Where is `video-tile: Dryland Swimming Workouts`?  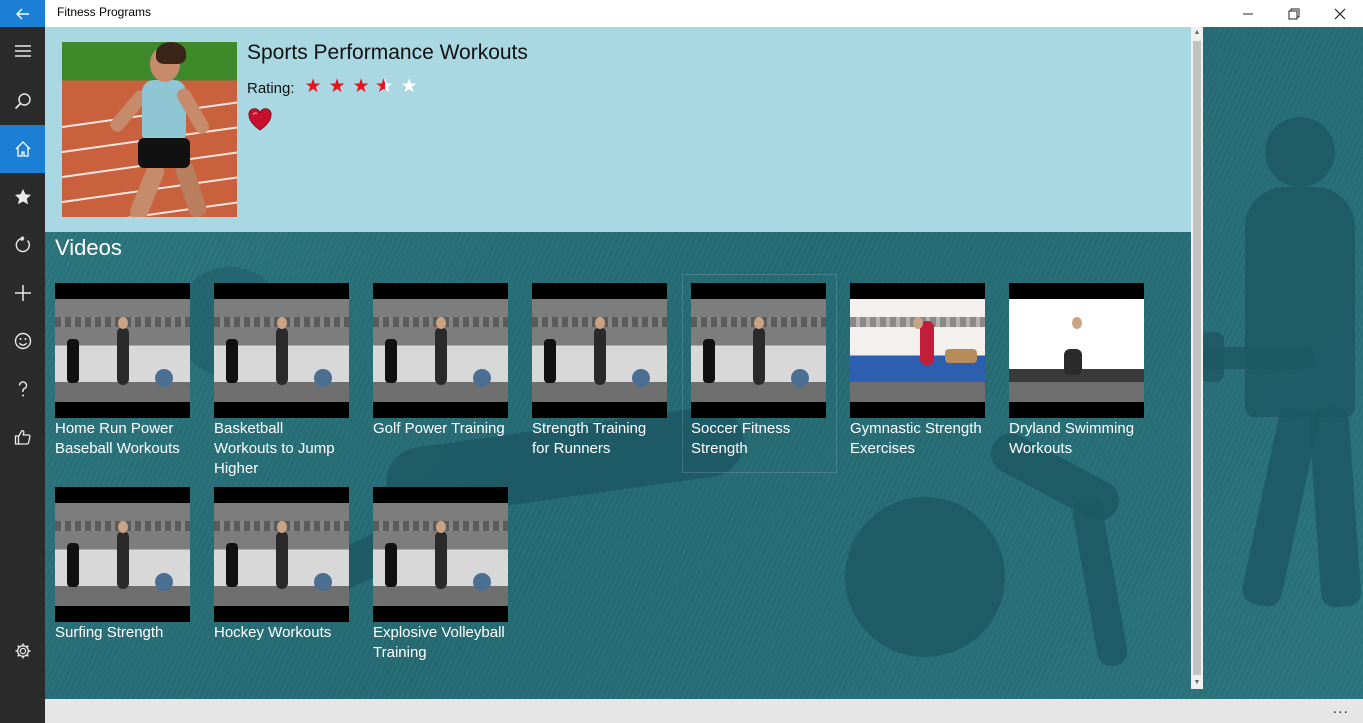 video-tile: Dryland Swimming Workouts is located at coordinates (1076, 371).